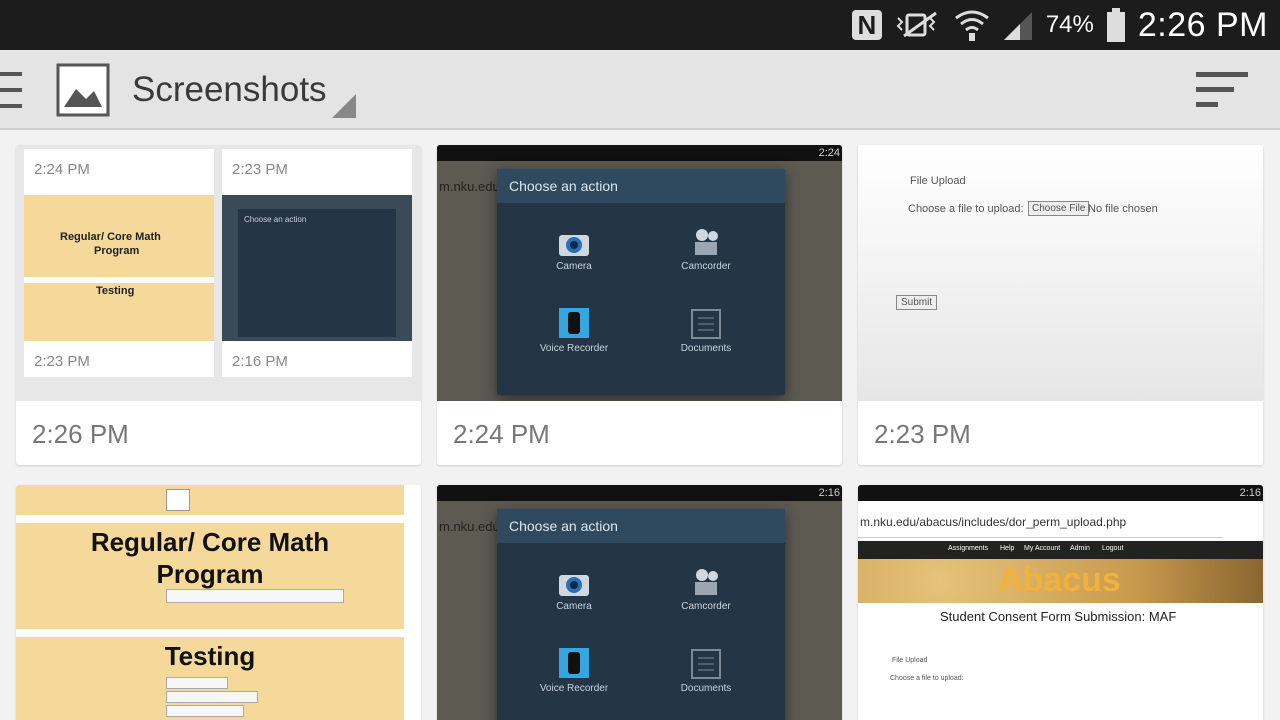 This screenshot has height=720, width=1280. What do you see at coordinates (639, 153) in the screenshot?
I see `thumb-status-bar: 2:24` at bounding box center [639, 153].